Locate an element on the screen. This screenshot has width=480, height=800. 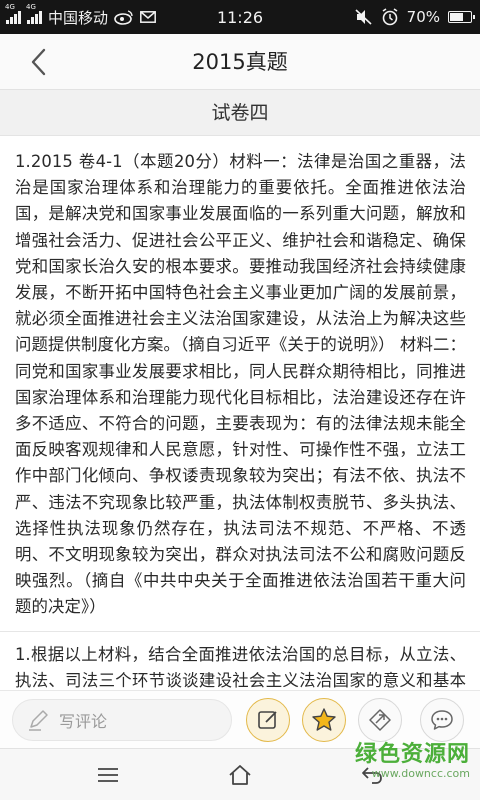
status-bar-right: 70% is located at coordinates (415, 17).